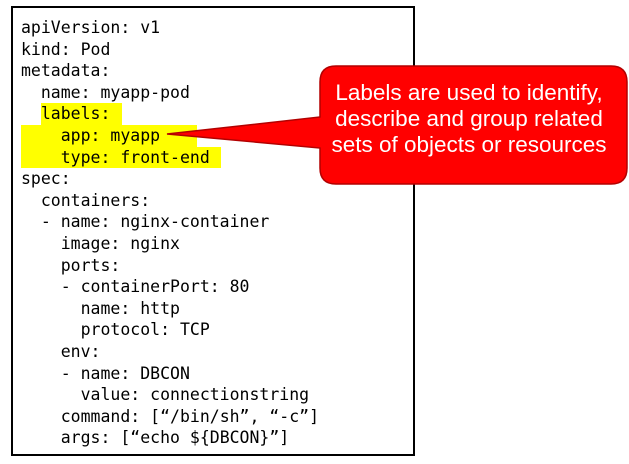 The image size is (629, 464). I want to click on code-line: containers:, so click(95, 200).